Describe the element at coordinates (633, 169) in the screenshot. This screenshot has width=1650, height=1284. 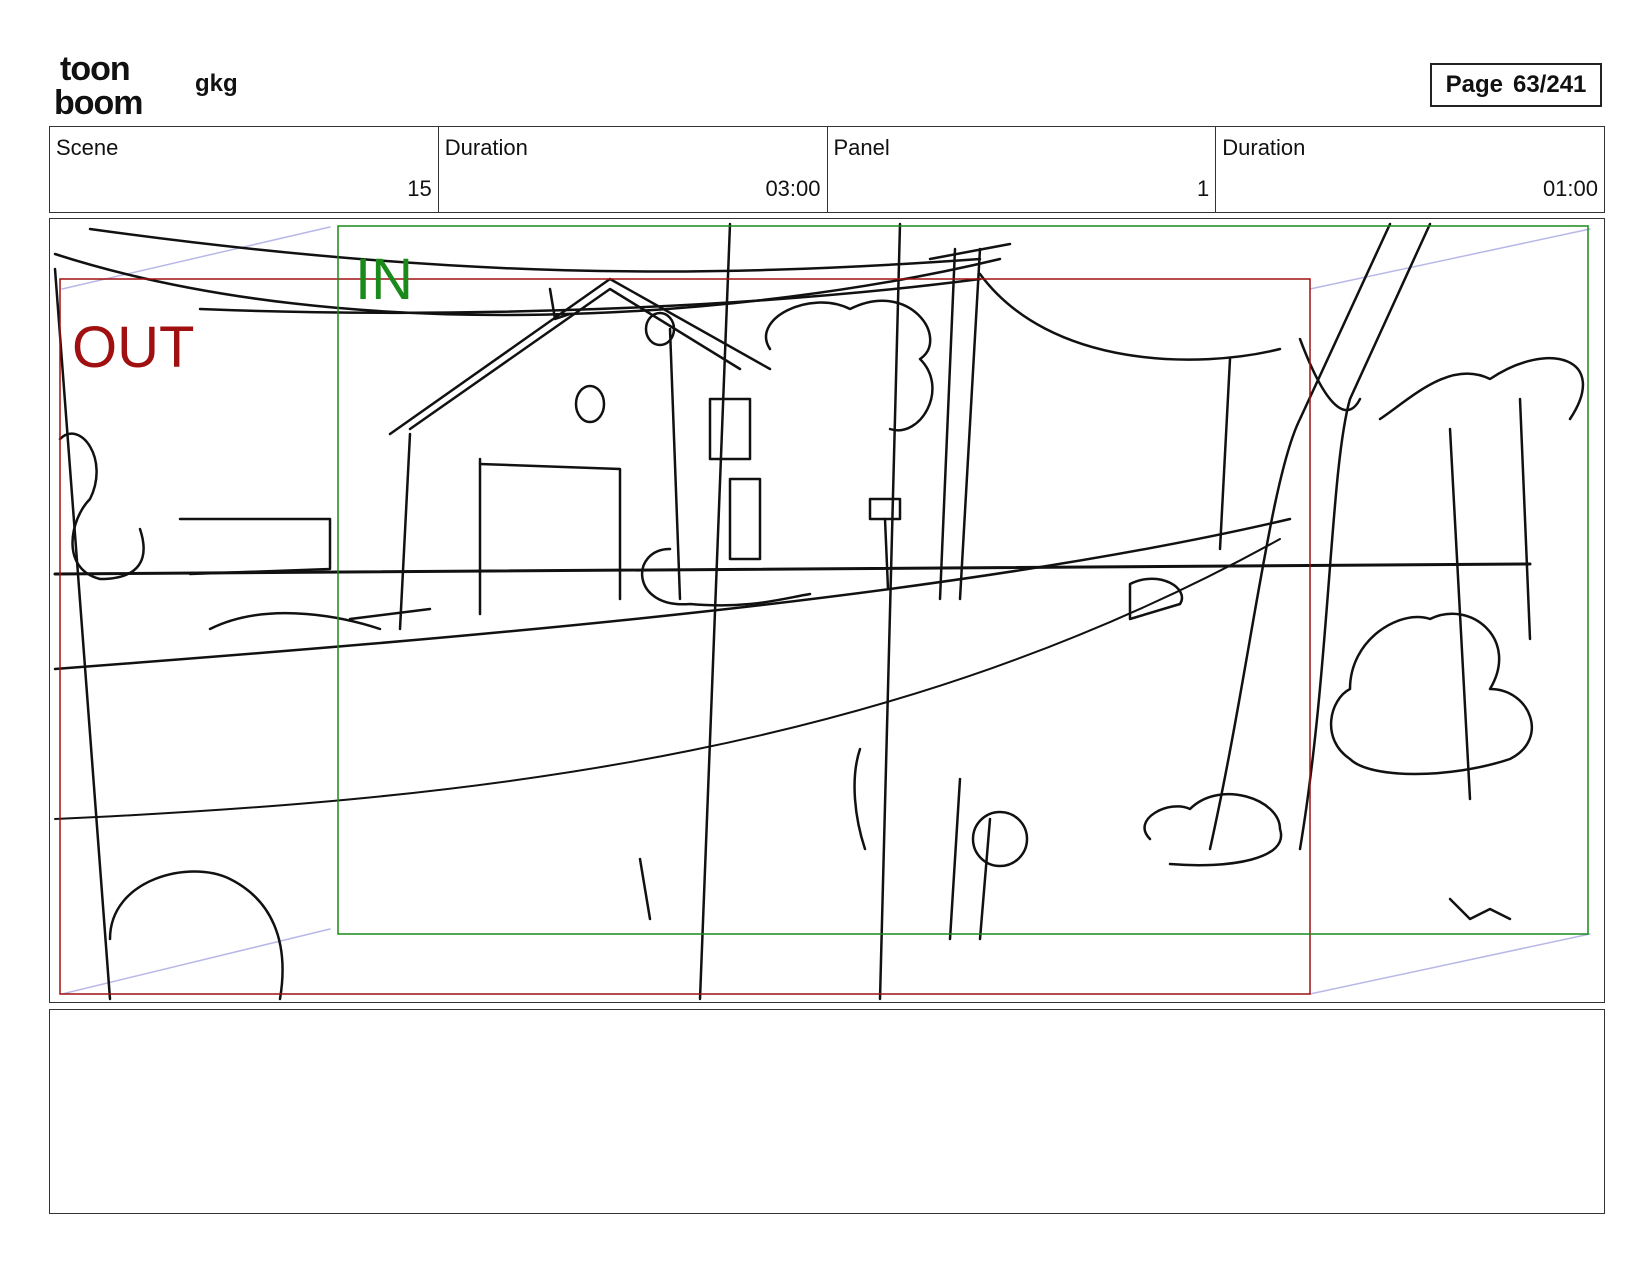
I see `scene-duration-cell: Duration 03:00` at that location.